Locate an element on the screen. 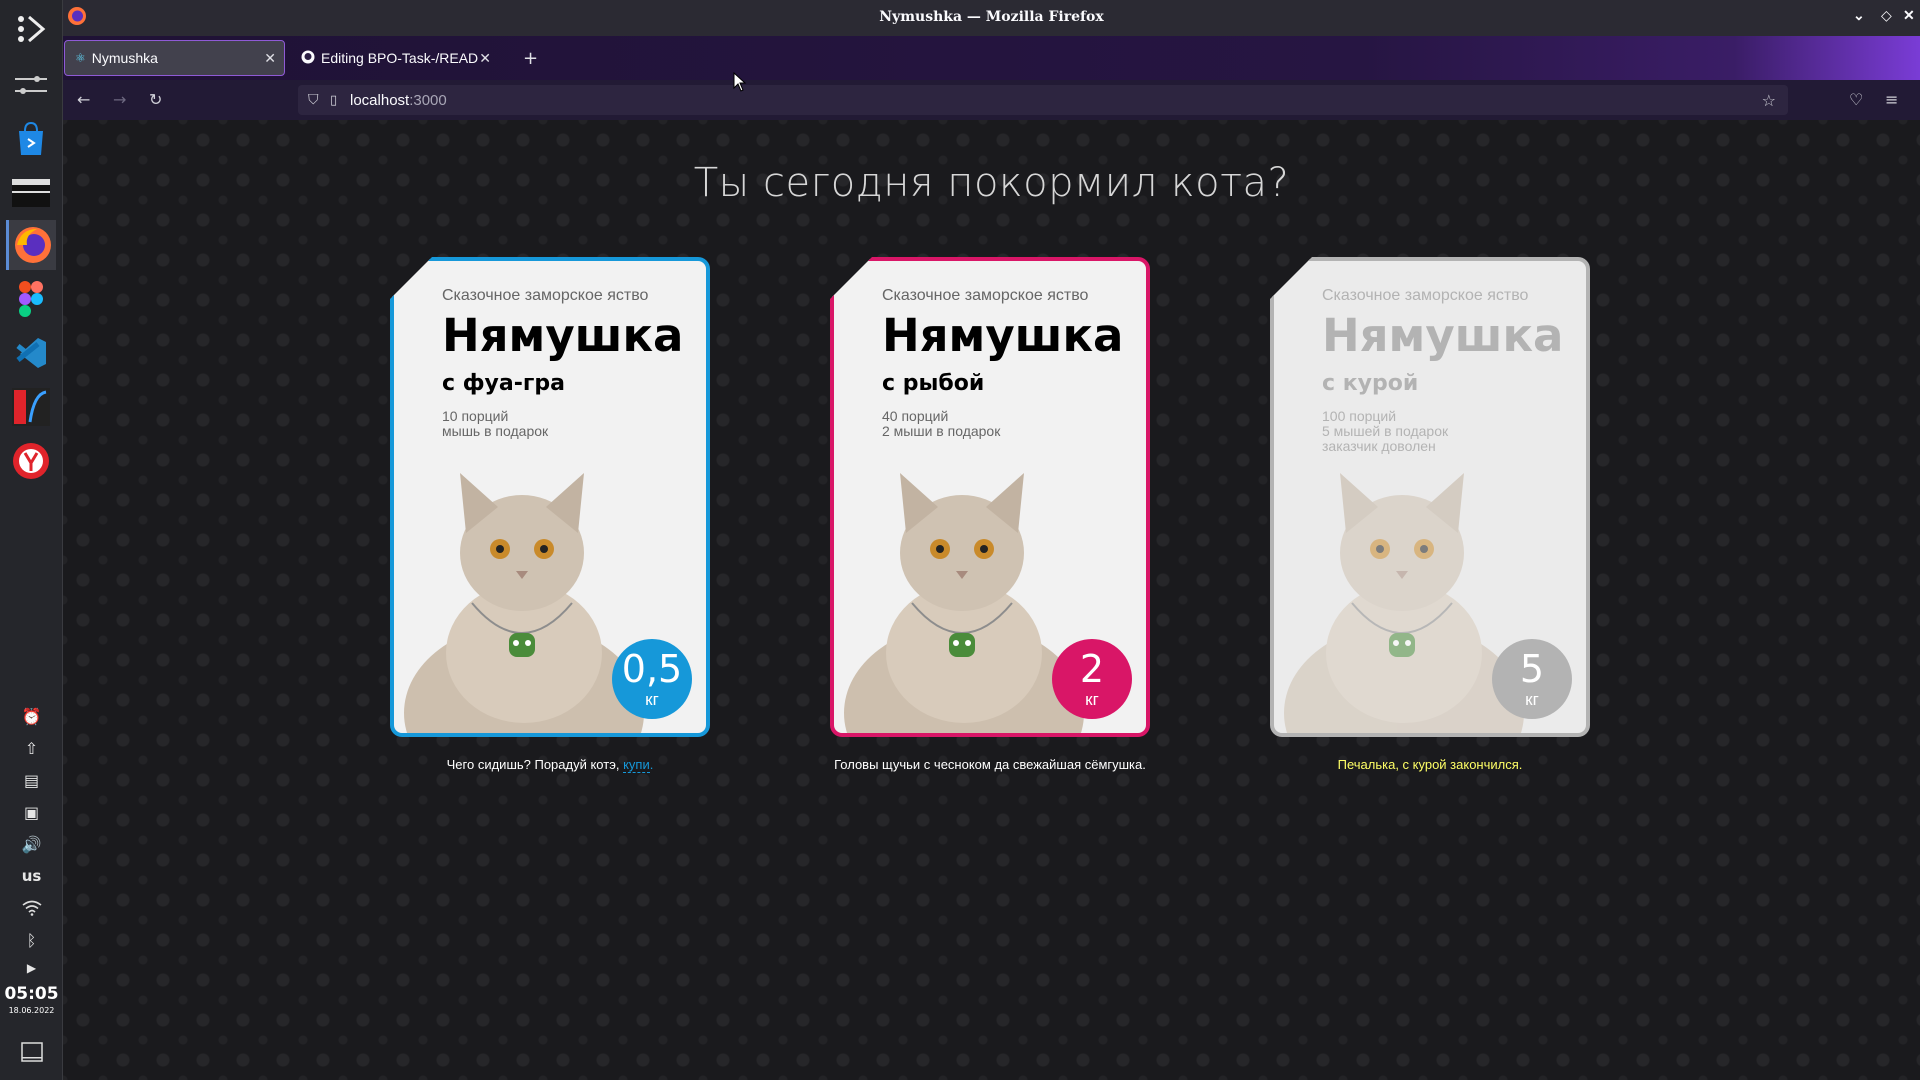 The image size is (1920, 1080). window-titlebar: Nymushka — Mozilla Firefox ⌄ ◇ ✕ is located at coordinates (991, 18).